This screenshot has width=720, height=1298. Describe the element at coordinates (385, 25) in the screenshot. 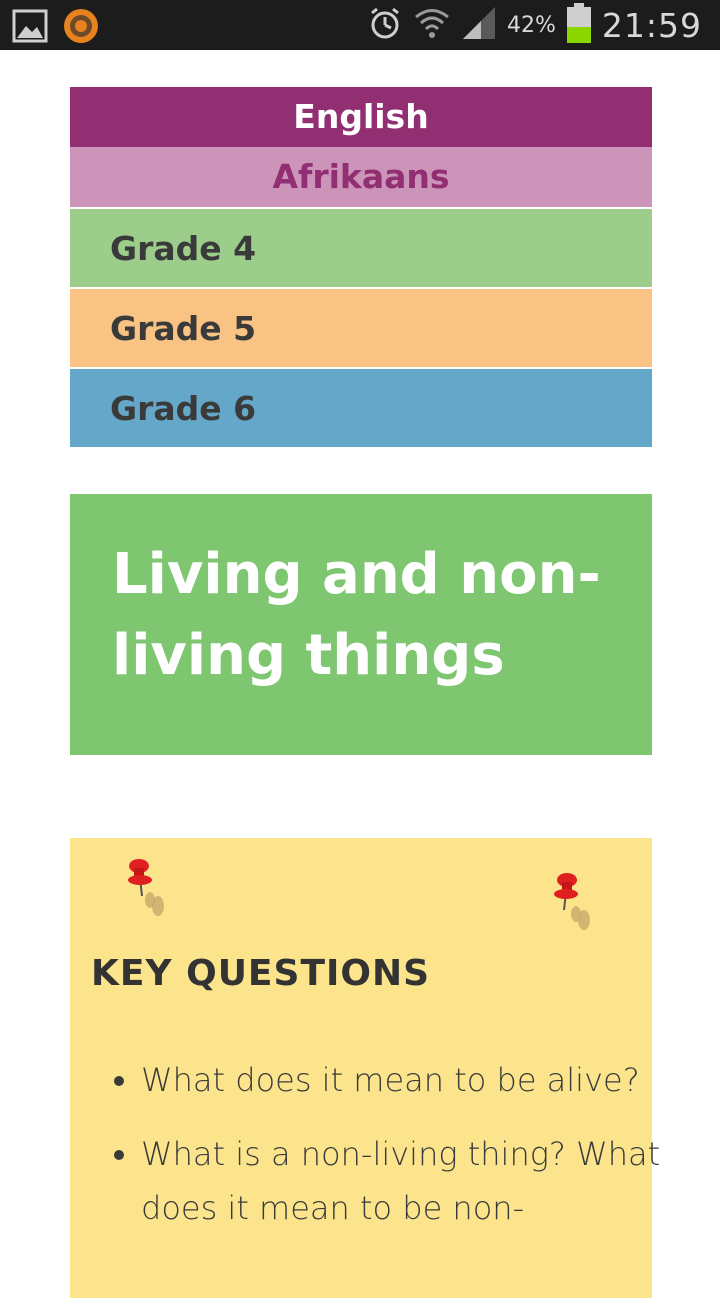

I see `alarm-icon` at that location.